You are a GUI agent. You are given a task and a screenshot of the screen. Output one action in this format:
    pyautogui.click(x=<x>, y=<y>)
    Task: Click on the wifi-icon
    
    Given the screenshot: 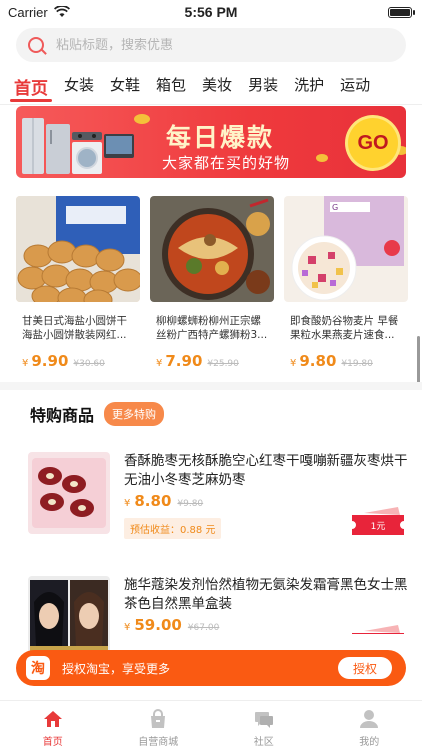 What is the action you would take?
    pyautogui.click(x=61, y=11)
    